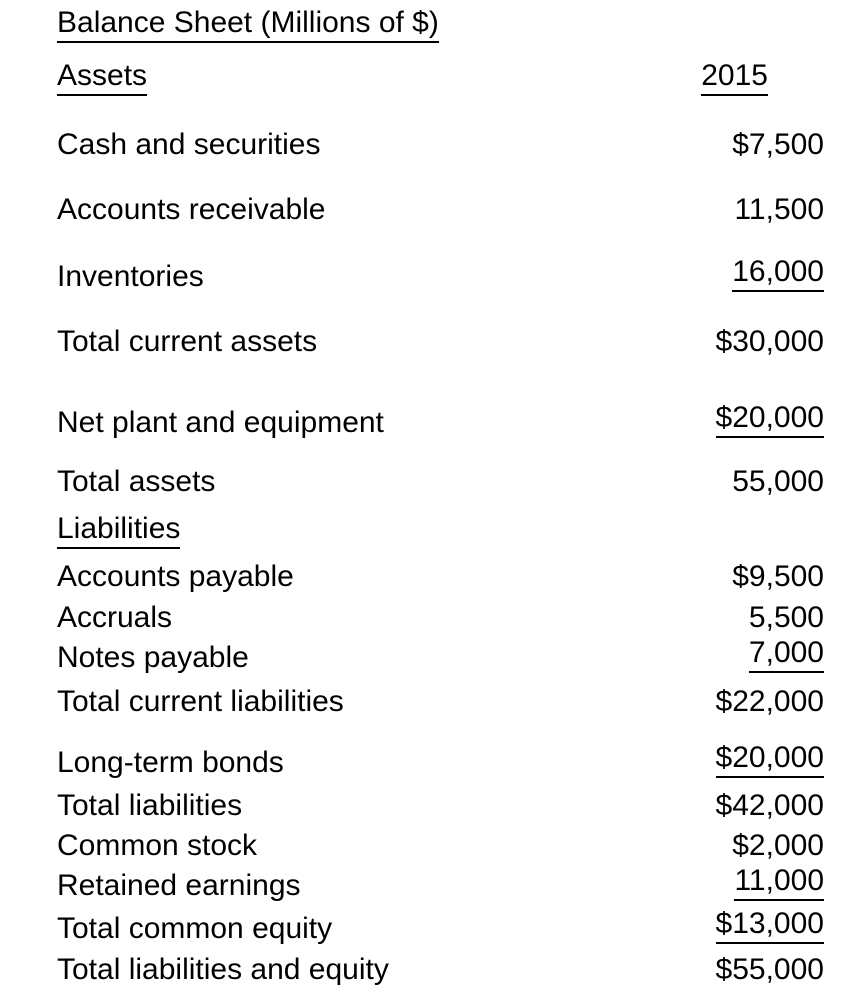  I want to click on row-value: $30,000, so click(769, 341).